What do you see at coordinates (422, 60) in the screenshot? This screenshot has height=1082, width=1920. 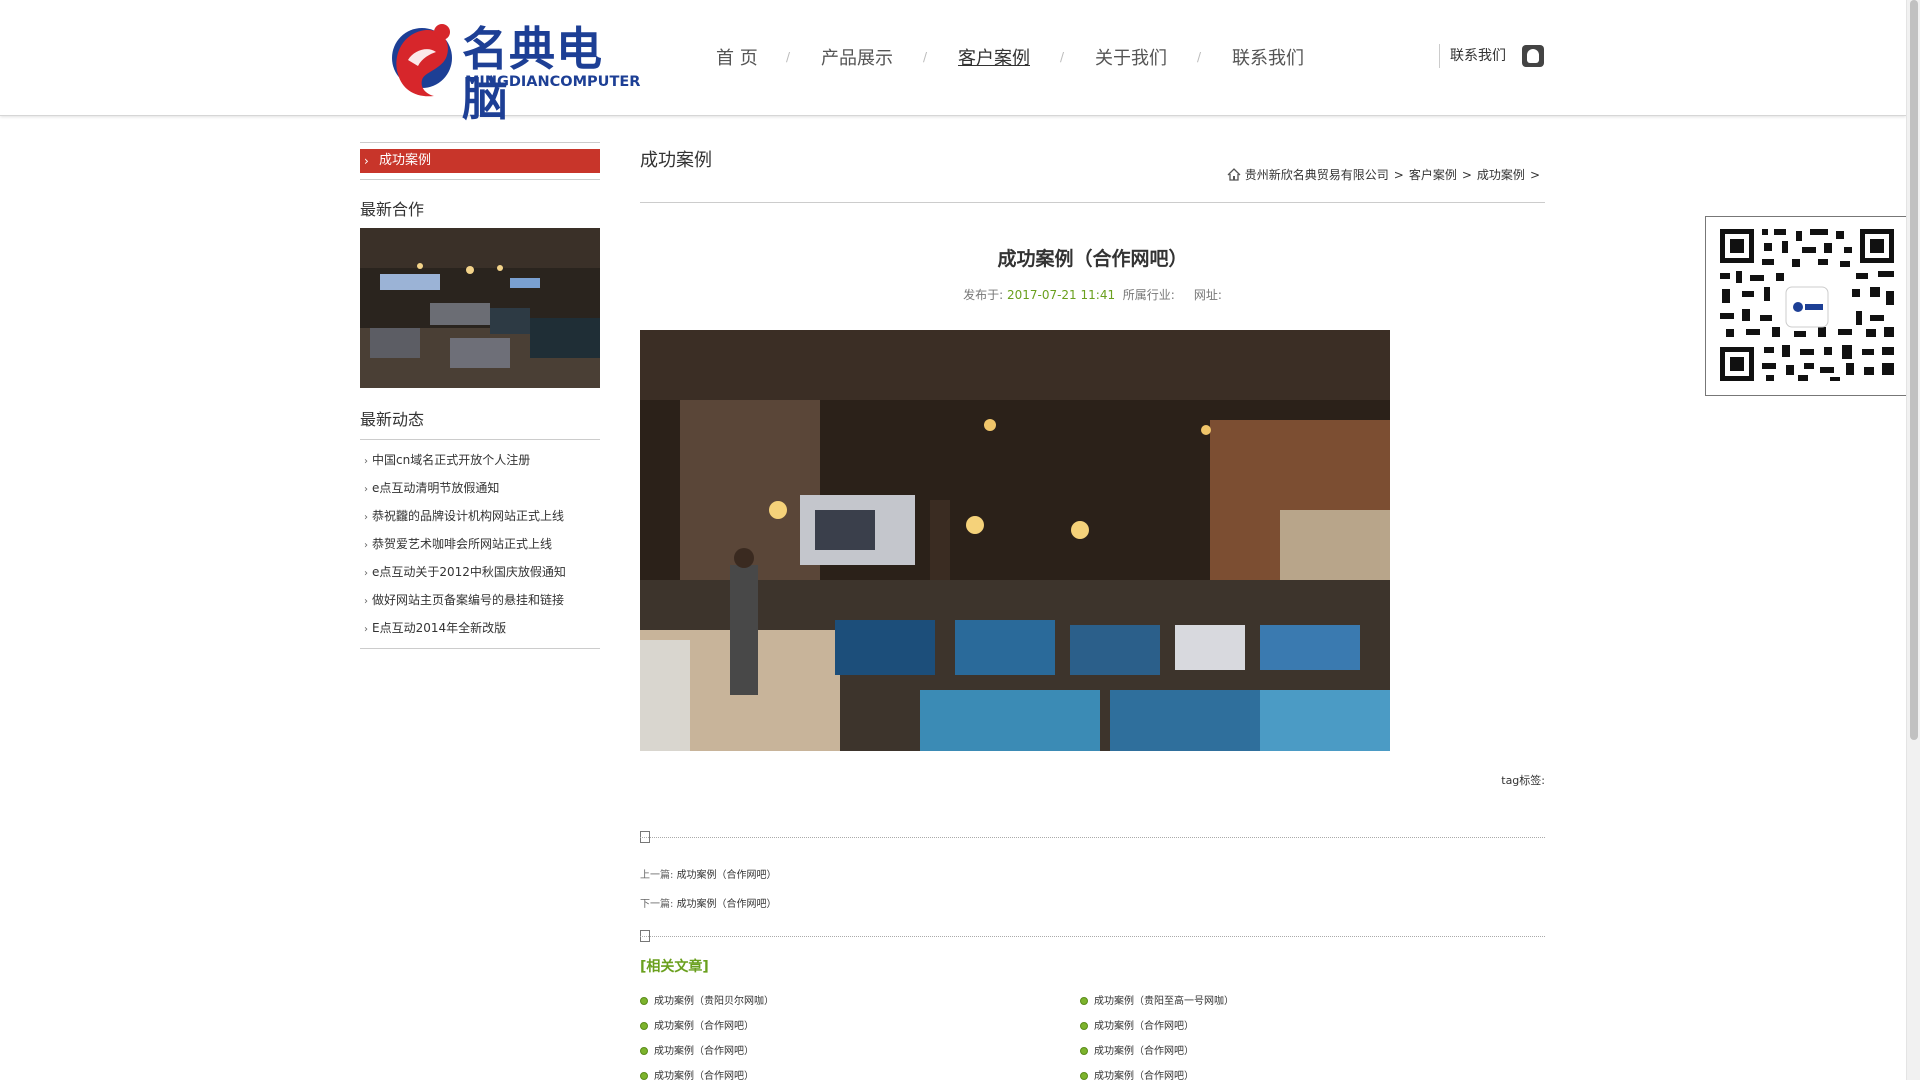 I see `logo-mark-icon` at bounding box center [422, 60].